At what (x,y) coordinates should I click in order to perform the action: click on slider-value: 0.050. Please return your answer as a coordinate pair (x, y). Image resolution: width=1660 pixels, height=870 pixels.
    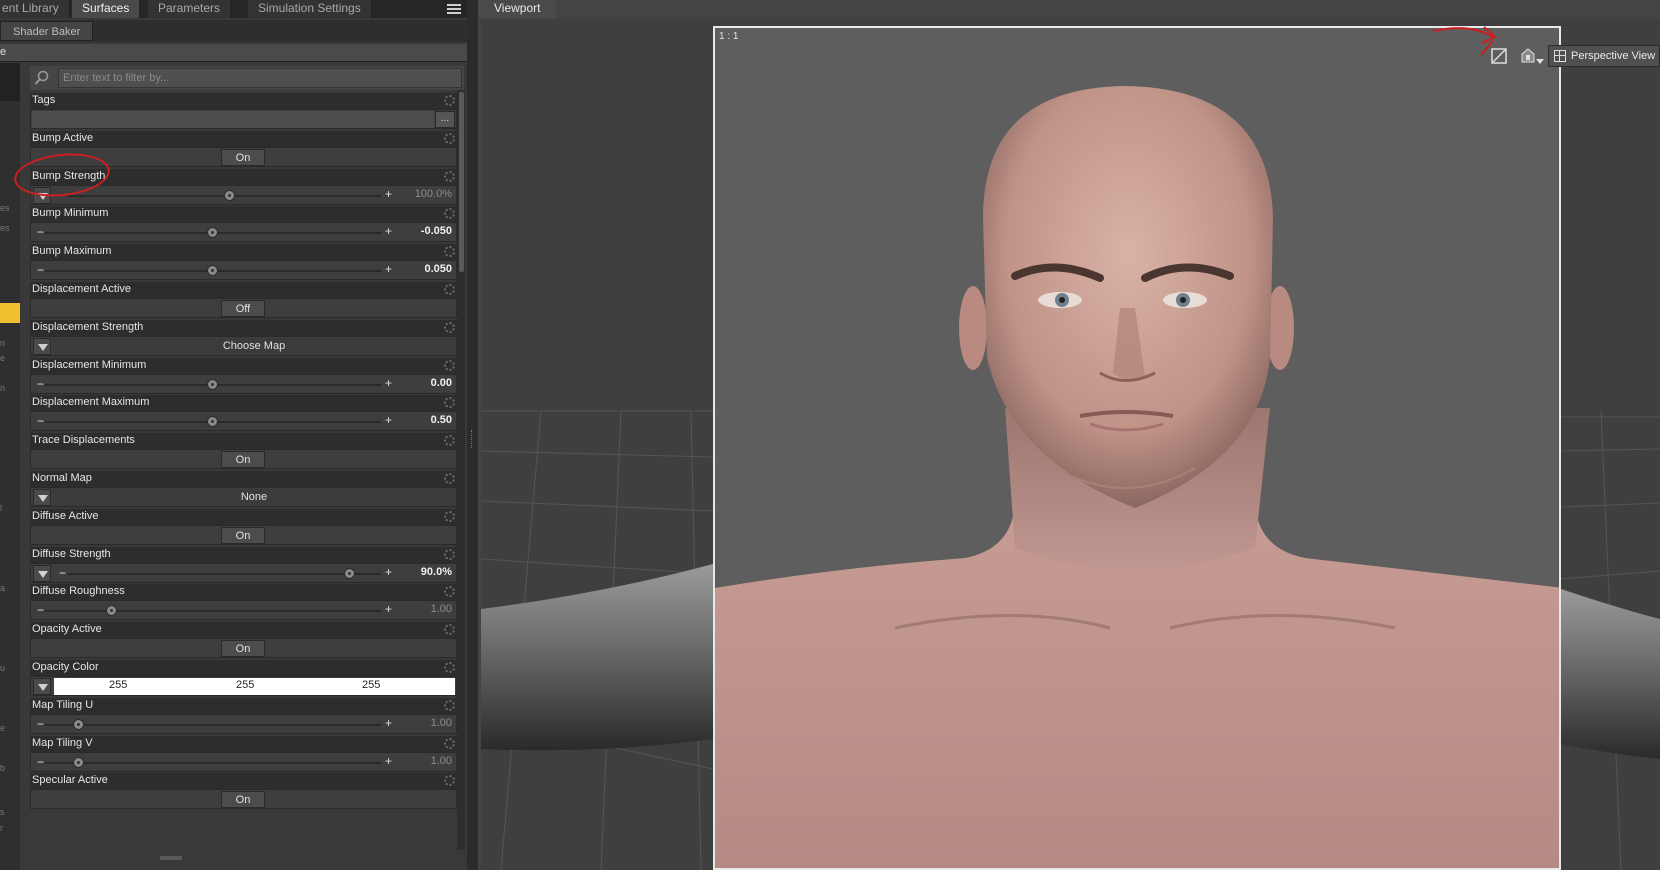
    Looking at the image, I should click on (438, 269).